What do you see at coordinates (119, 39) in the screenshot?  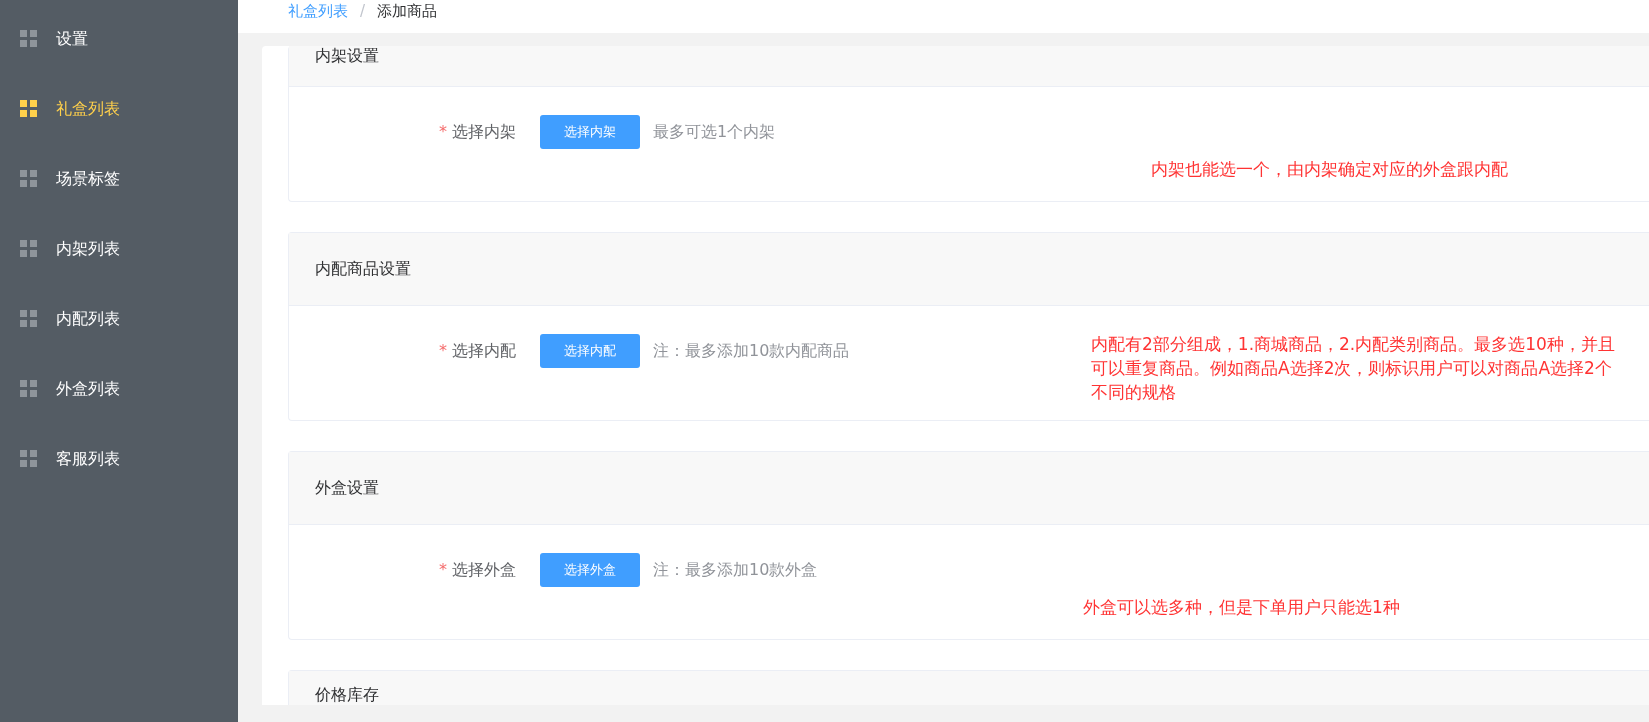 I see `sidebar-item: 设置` at bounding box center [119, 39].